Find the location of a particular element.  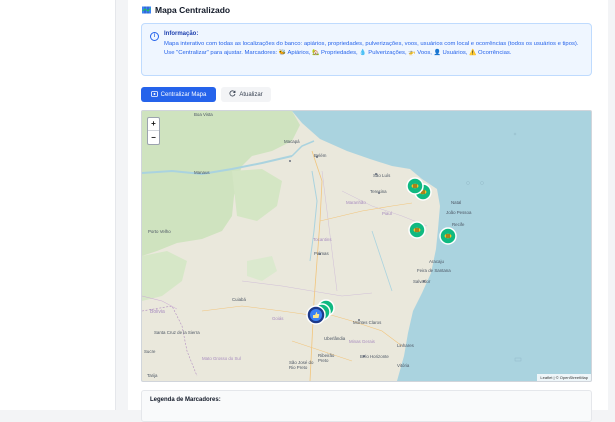

usuario-marker is located at coordinates (316, 317).